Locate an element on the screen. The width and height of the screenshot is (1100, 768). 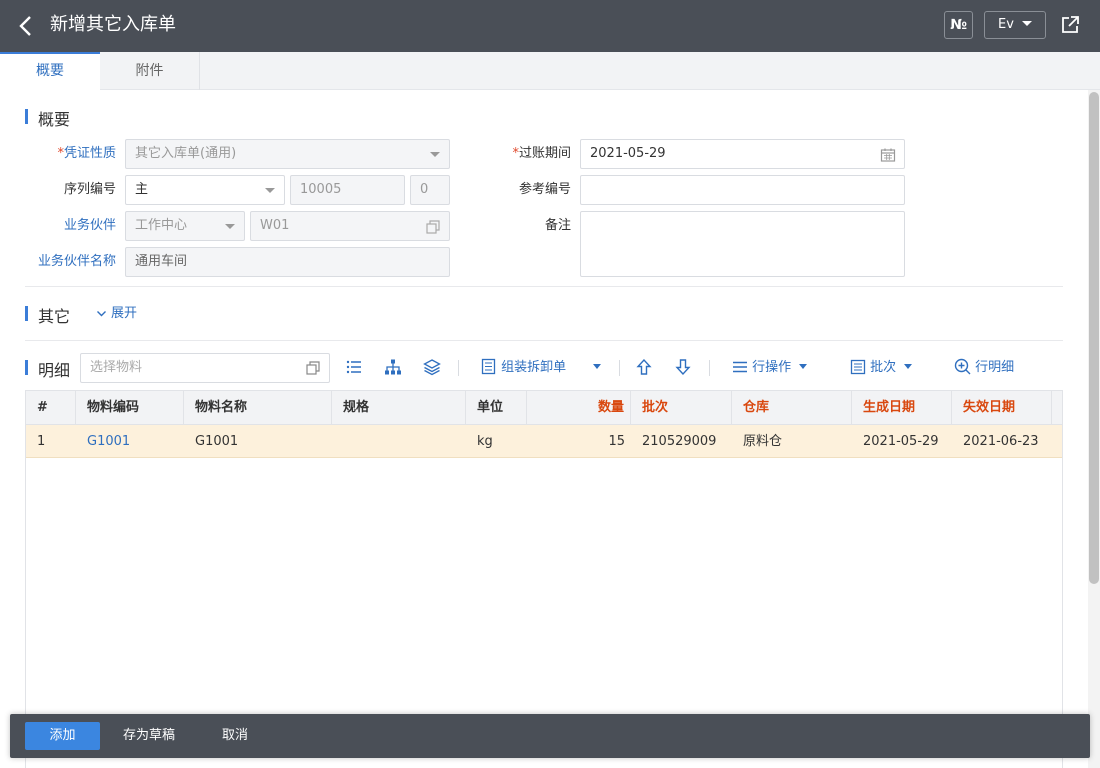
material-search-input: 选择物料 is located at coordinates (205, 368).